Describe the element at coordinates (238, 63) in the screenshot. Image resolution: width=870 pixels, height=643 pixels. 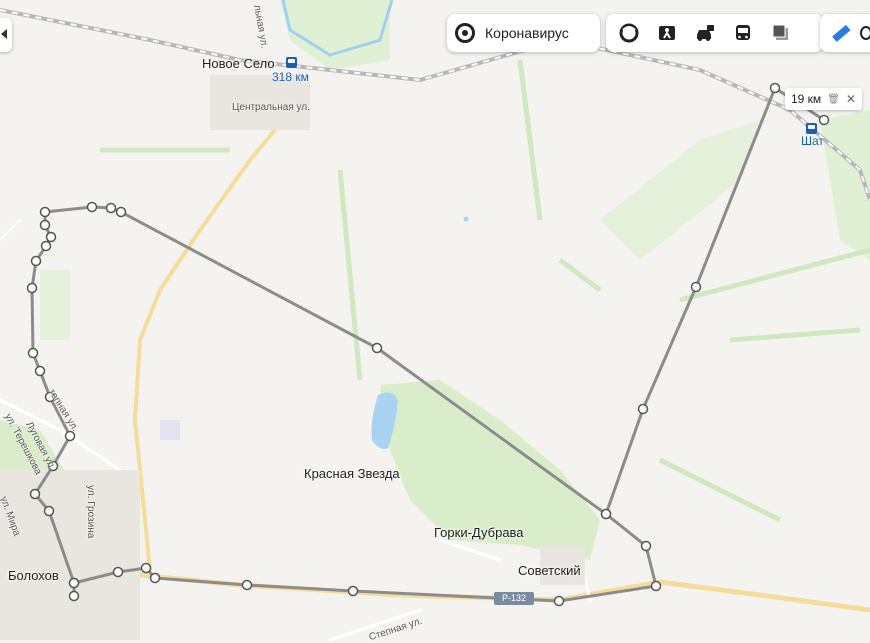
I see `village-novoe-selo-label: Новое Село` at that location.